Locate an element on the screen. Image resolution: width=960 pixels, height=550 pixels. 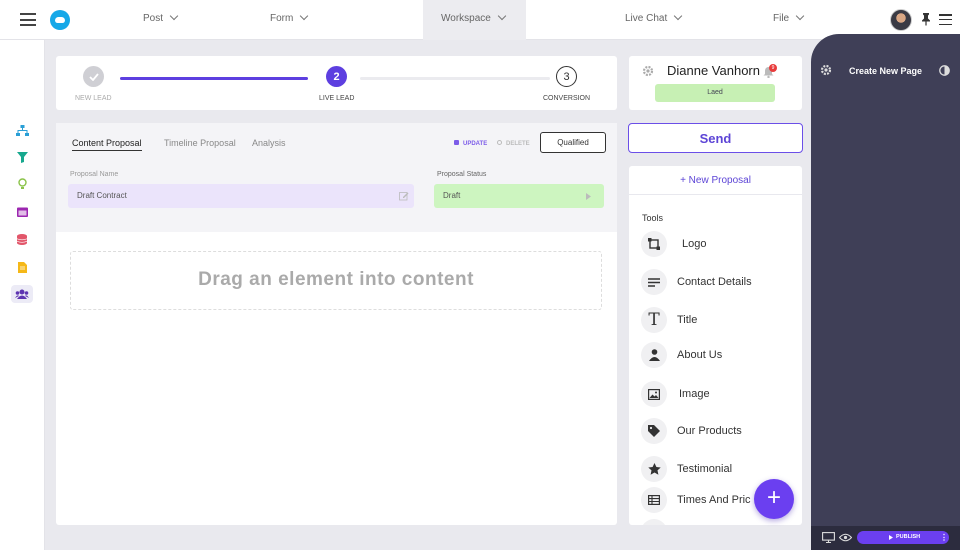
proposal-status-value: Draft is located at coordinates (452, 195).